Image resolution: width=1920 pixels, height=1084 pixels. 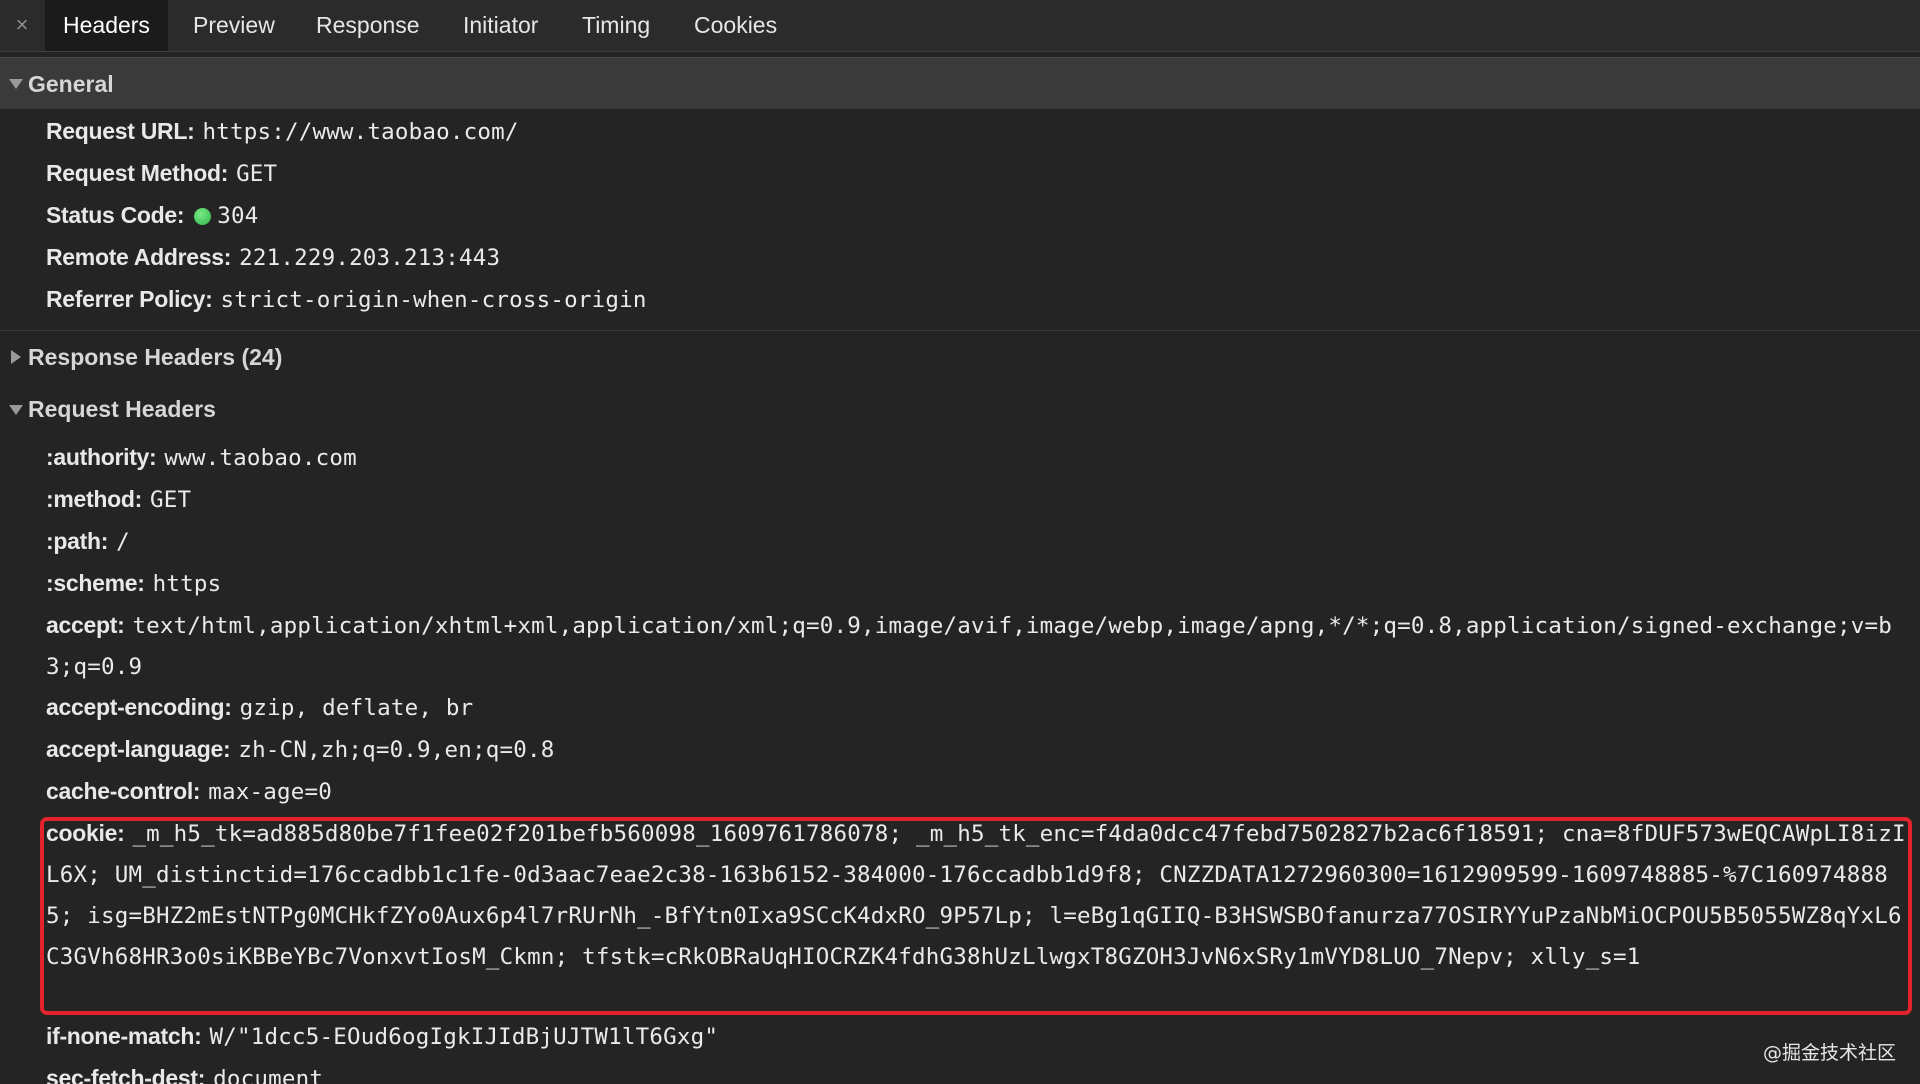 What do you see at coordinates (979, 1071) in the screenshot?
I see `request-header-sec-fetch-dest-row: sec-fetch-dest: document` at bounding box center [979, 1071].